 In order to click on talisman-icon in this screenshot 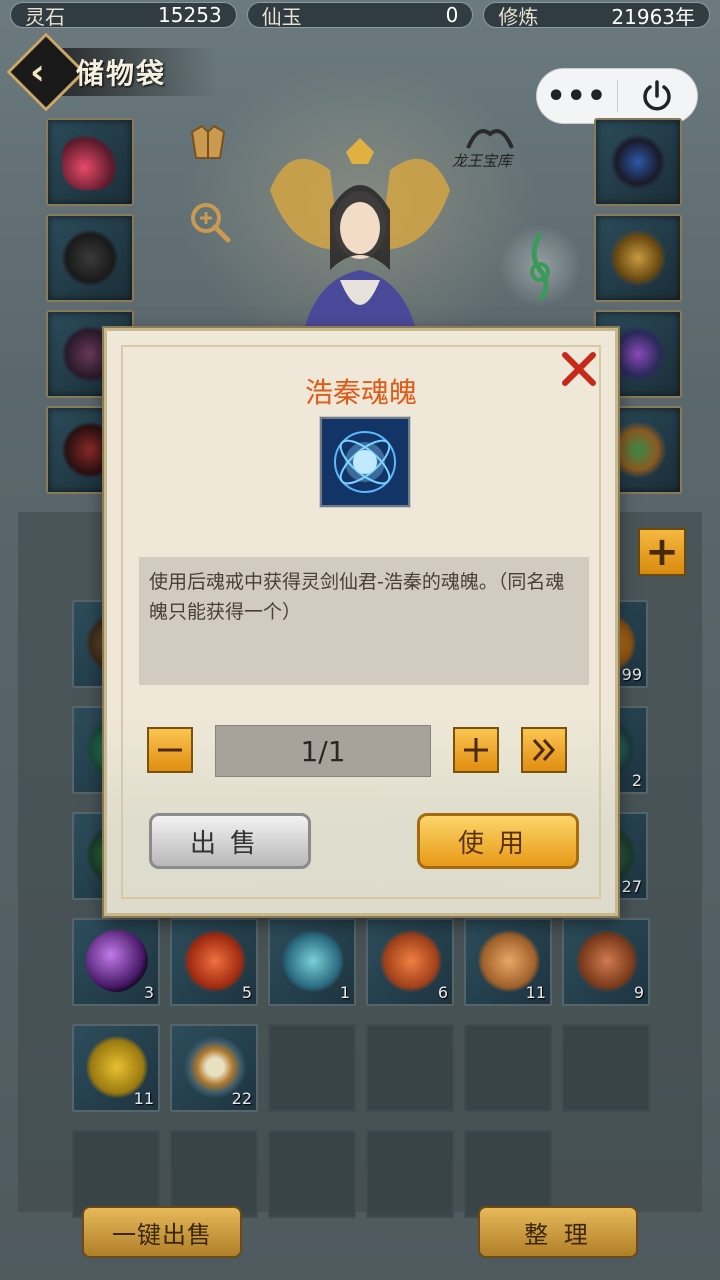, I will do `click(638, 450)`.